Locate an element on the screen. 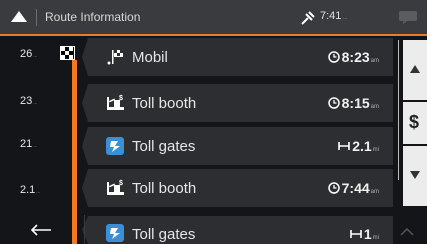 This screenshot has height=244, width=427. eta-time: 8:23 is located at coordinates (355, 57).